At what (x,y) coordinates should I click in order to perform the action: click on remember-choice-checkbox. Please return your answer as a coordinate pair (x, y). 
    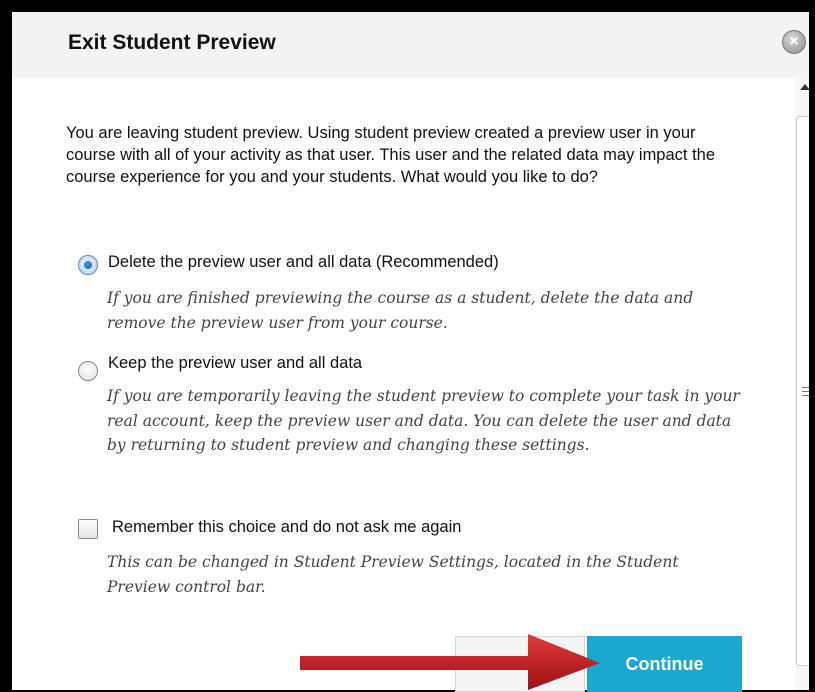
    Looking at the image, I should click on (88, 529).